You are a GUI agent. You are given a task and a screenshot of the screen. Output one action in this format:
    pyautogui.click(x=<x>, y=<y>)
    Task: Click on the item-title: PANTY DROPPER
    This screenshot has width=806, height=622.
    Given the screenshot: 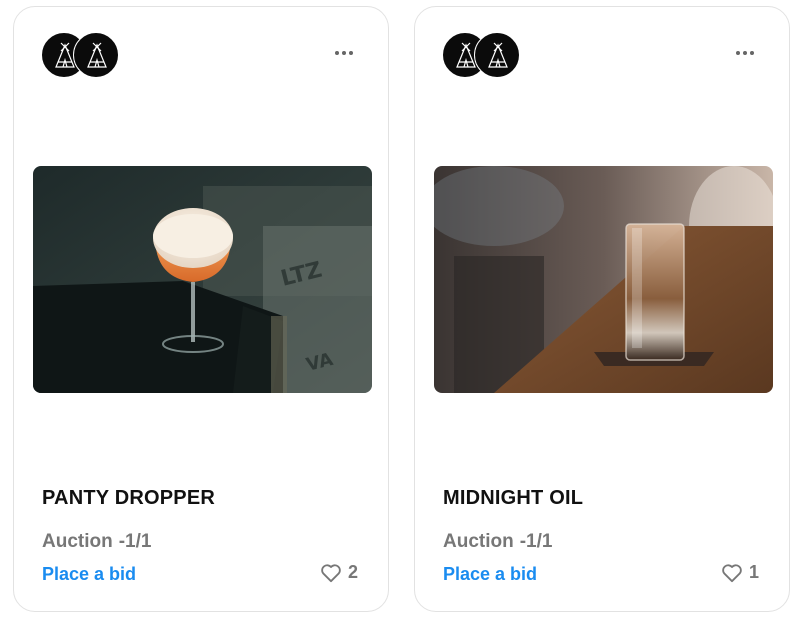 What is the action you would take?
    pyautogui.click(x=128, y=498)
    